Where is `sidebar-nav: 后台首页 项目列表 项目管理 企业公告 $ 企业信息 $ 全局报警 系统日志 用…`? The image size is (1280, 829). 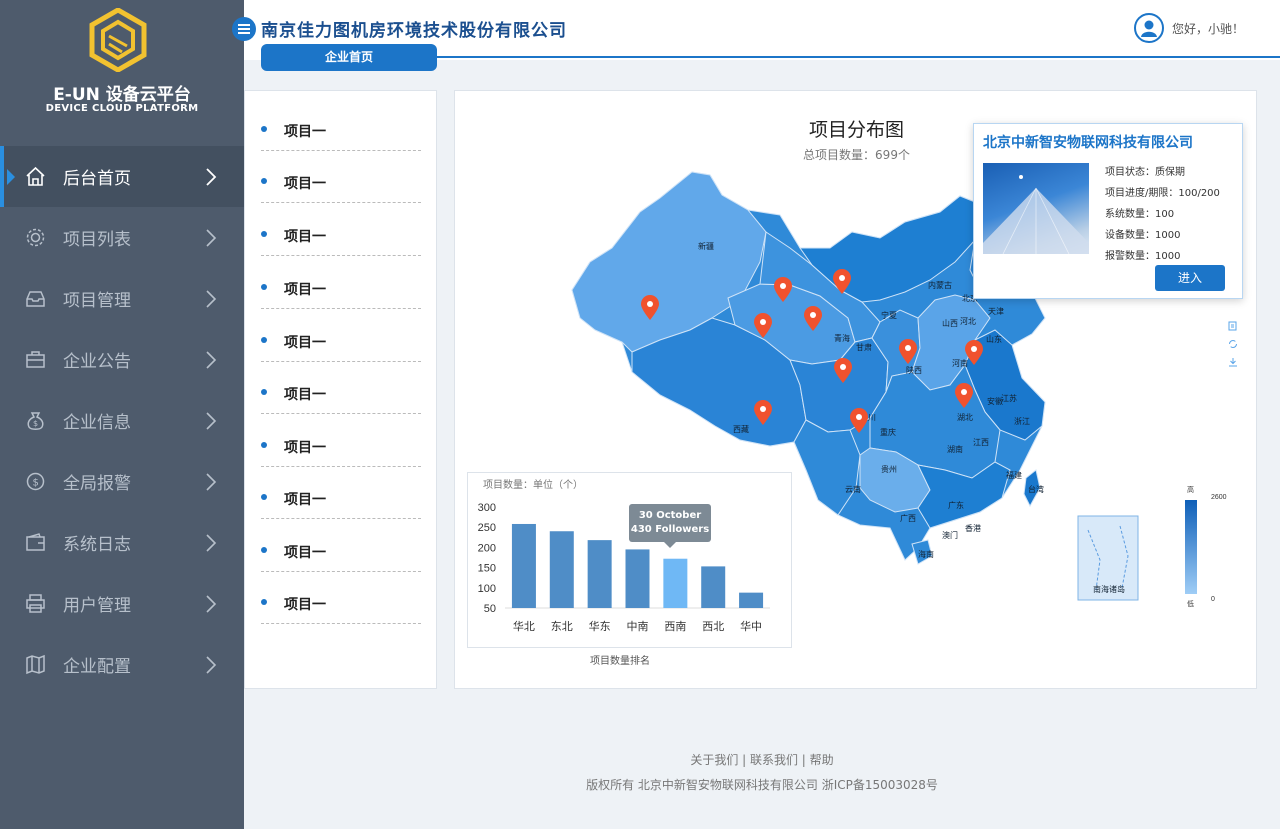 sidebar-nav: 后台首页 项目列表 项目管理 企业公告 $ 企业信息 $ 全局报警 系统日志 用… is located at coordinates (122, 420).